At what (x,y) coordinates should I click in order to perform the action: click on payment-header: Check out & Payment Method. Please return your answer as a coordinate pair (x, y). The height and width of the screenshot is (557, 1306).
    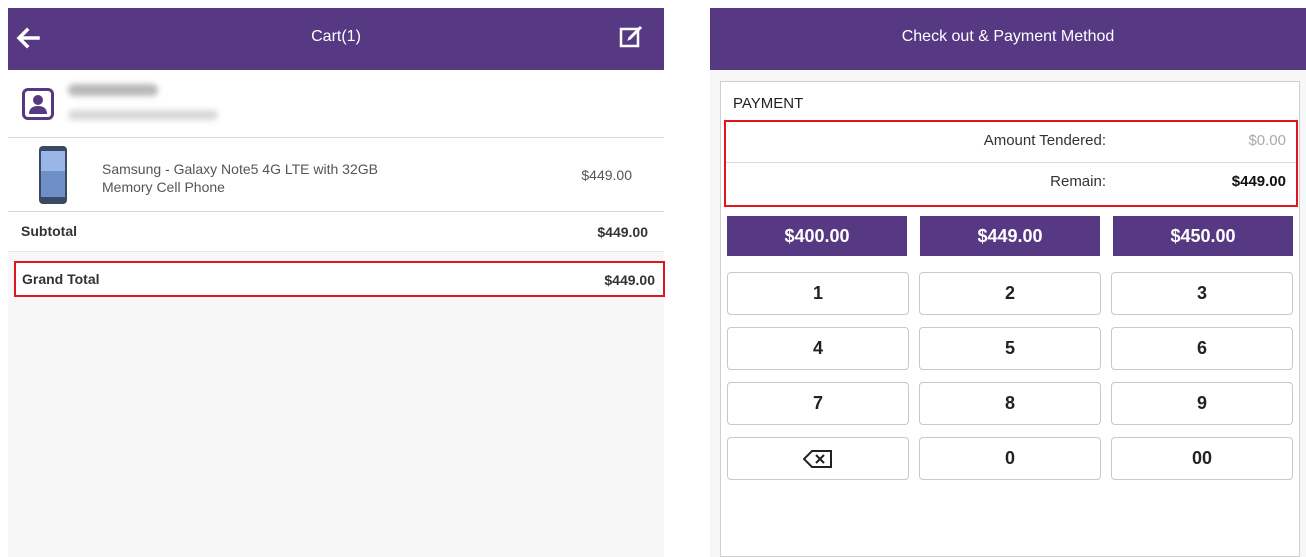
    Looking at the image, I should click on (1008, 39).